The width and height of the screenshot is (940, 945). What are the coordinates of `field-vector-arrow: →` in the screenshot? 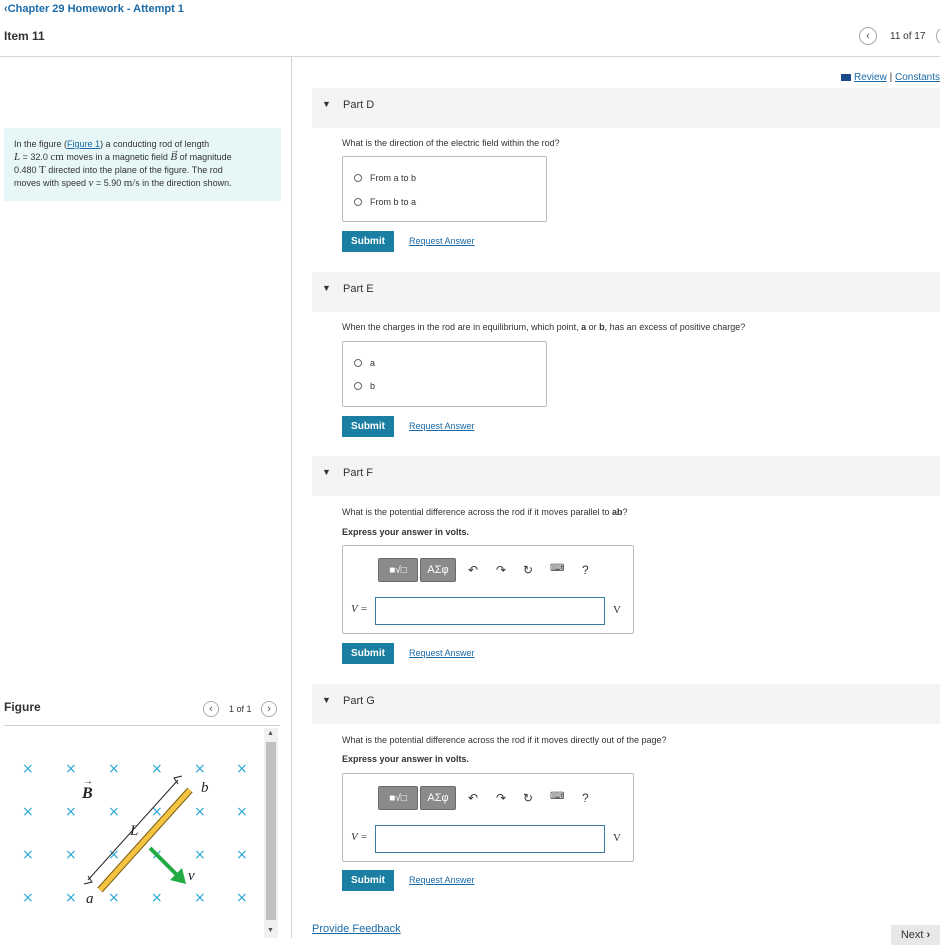 It's located at (88, 781).